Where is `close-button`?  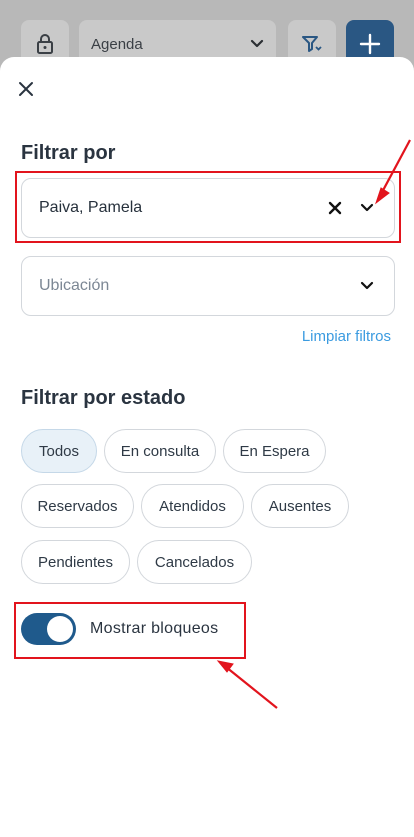 close-button is located at coordinates (26, 89).